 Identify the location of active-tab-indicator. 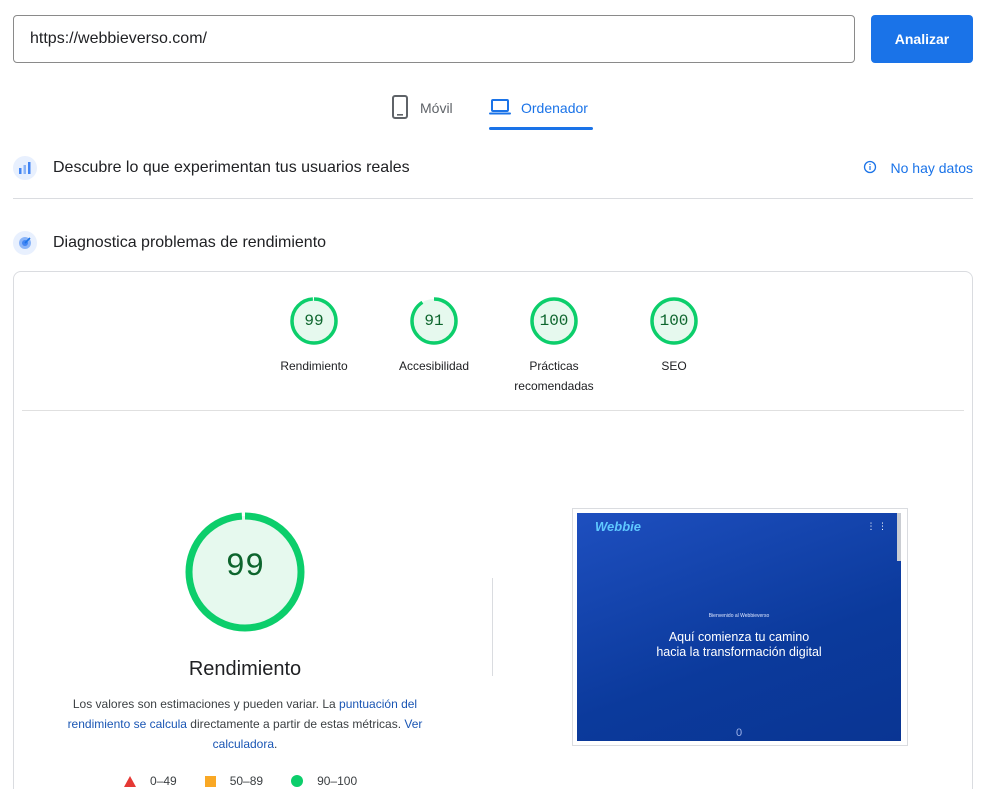
(541, 128).